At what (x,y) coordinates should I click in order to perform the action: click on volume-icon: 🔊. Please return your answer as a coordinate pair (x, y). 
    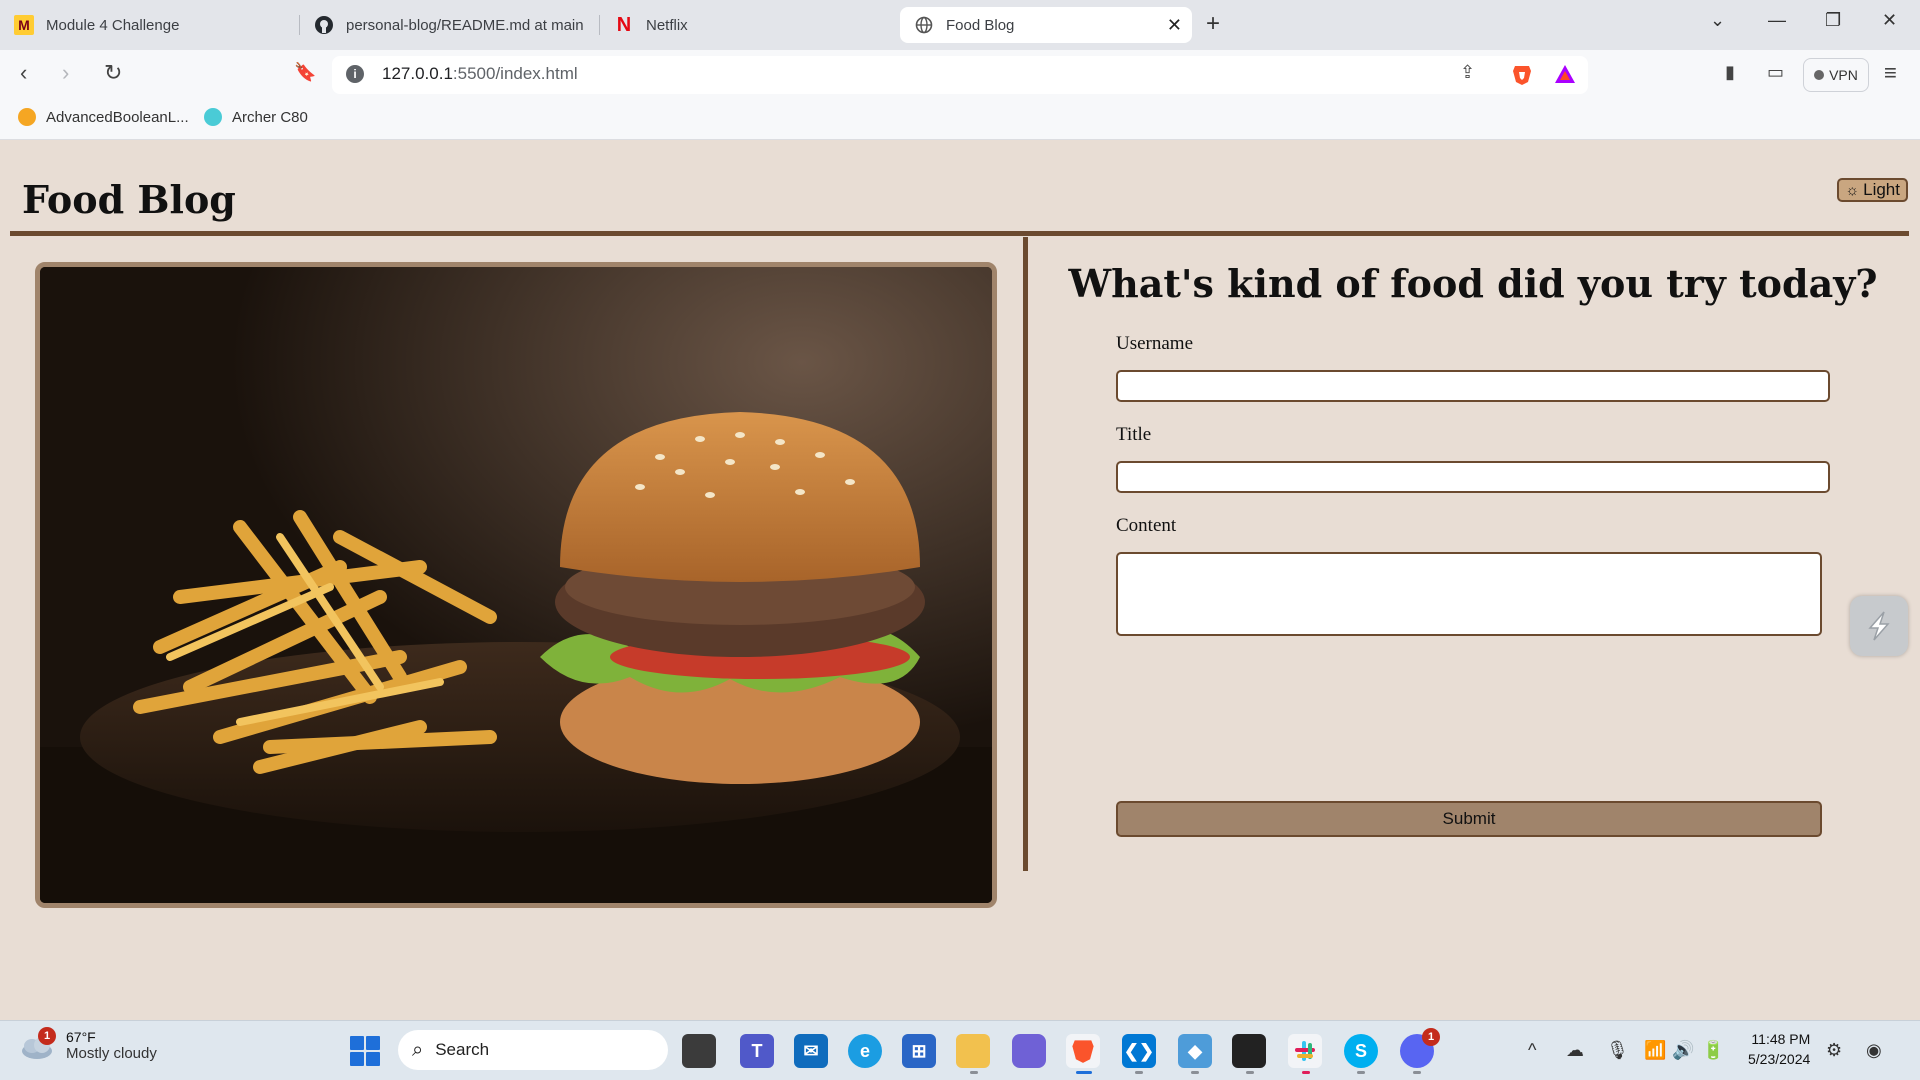
    Looking at the image, I should click on (1683, 1050).